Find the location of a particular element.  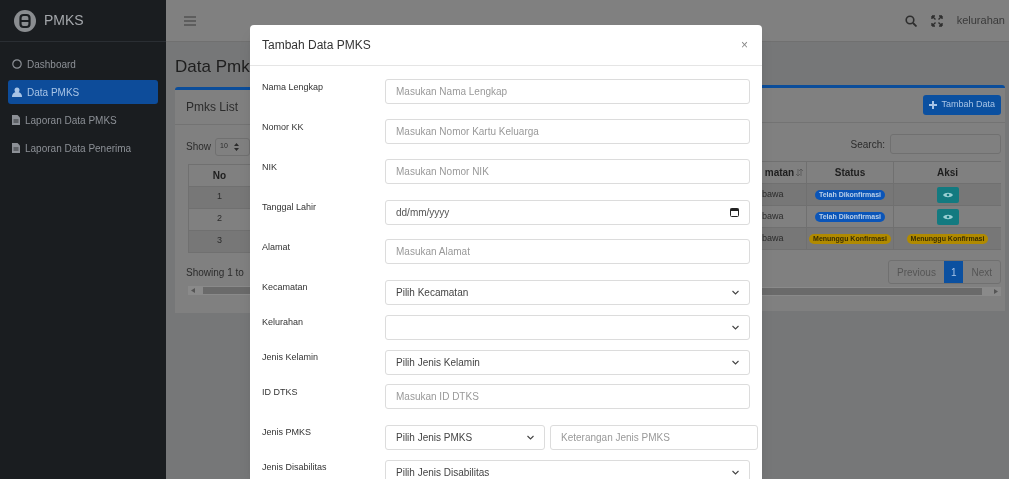

close-button: × is located at coordinates (745, 45).